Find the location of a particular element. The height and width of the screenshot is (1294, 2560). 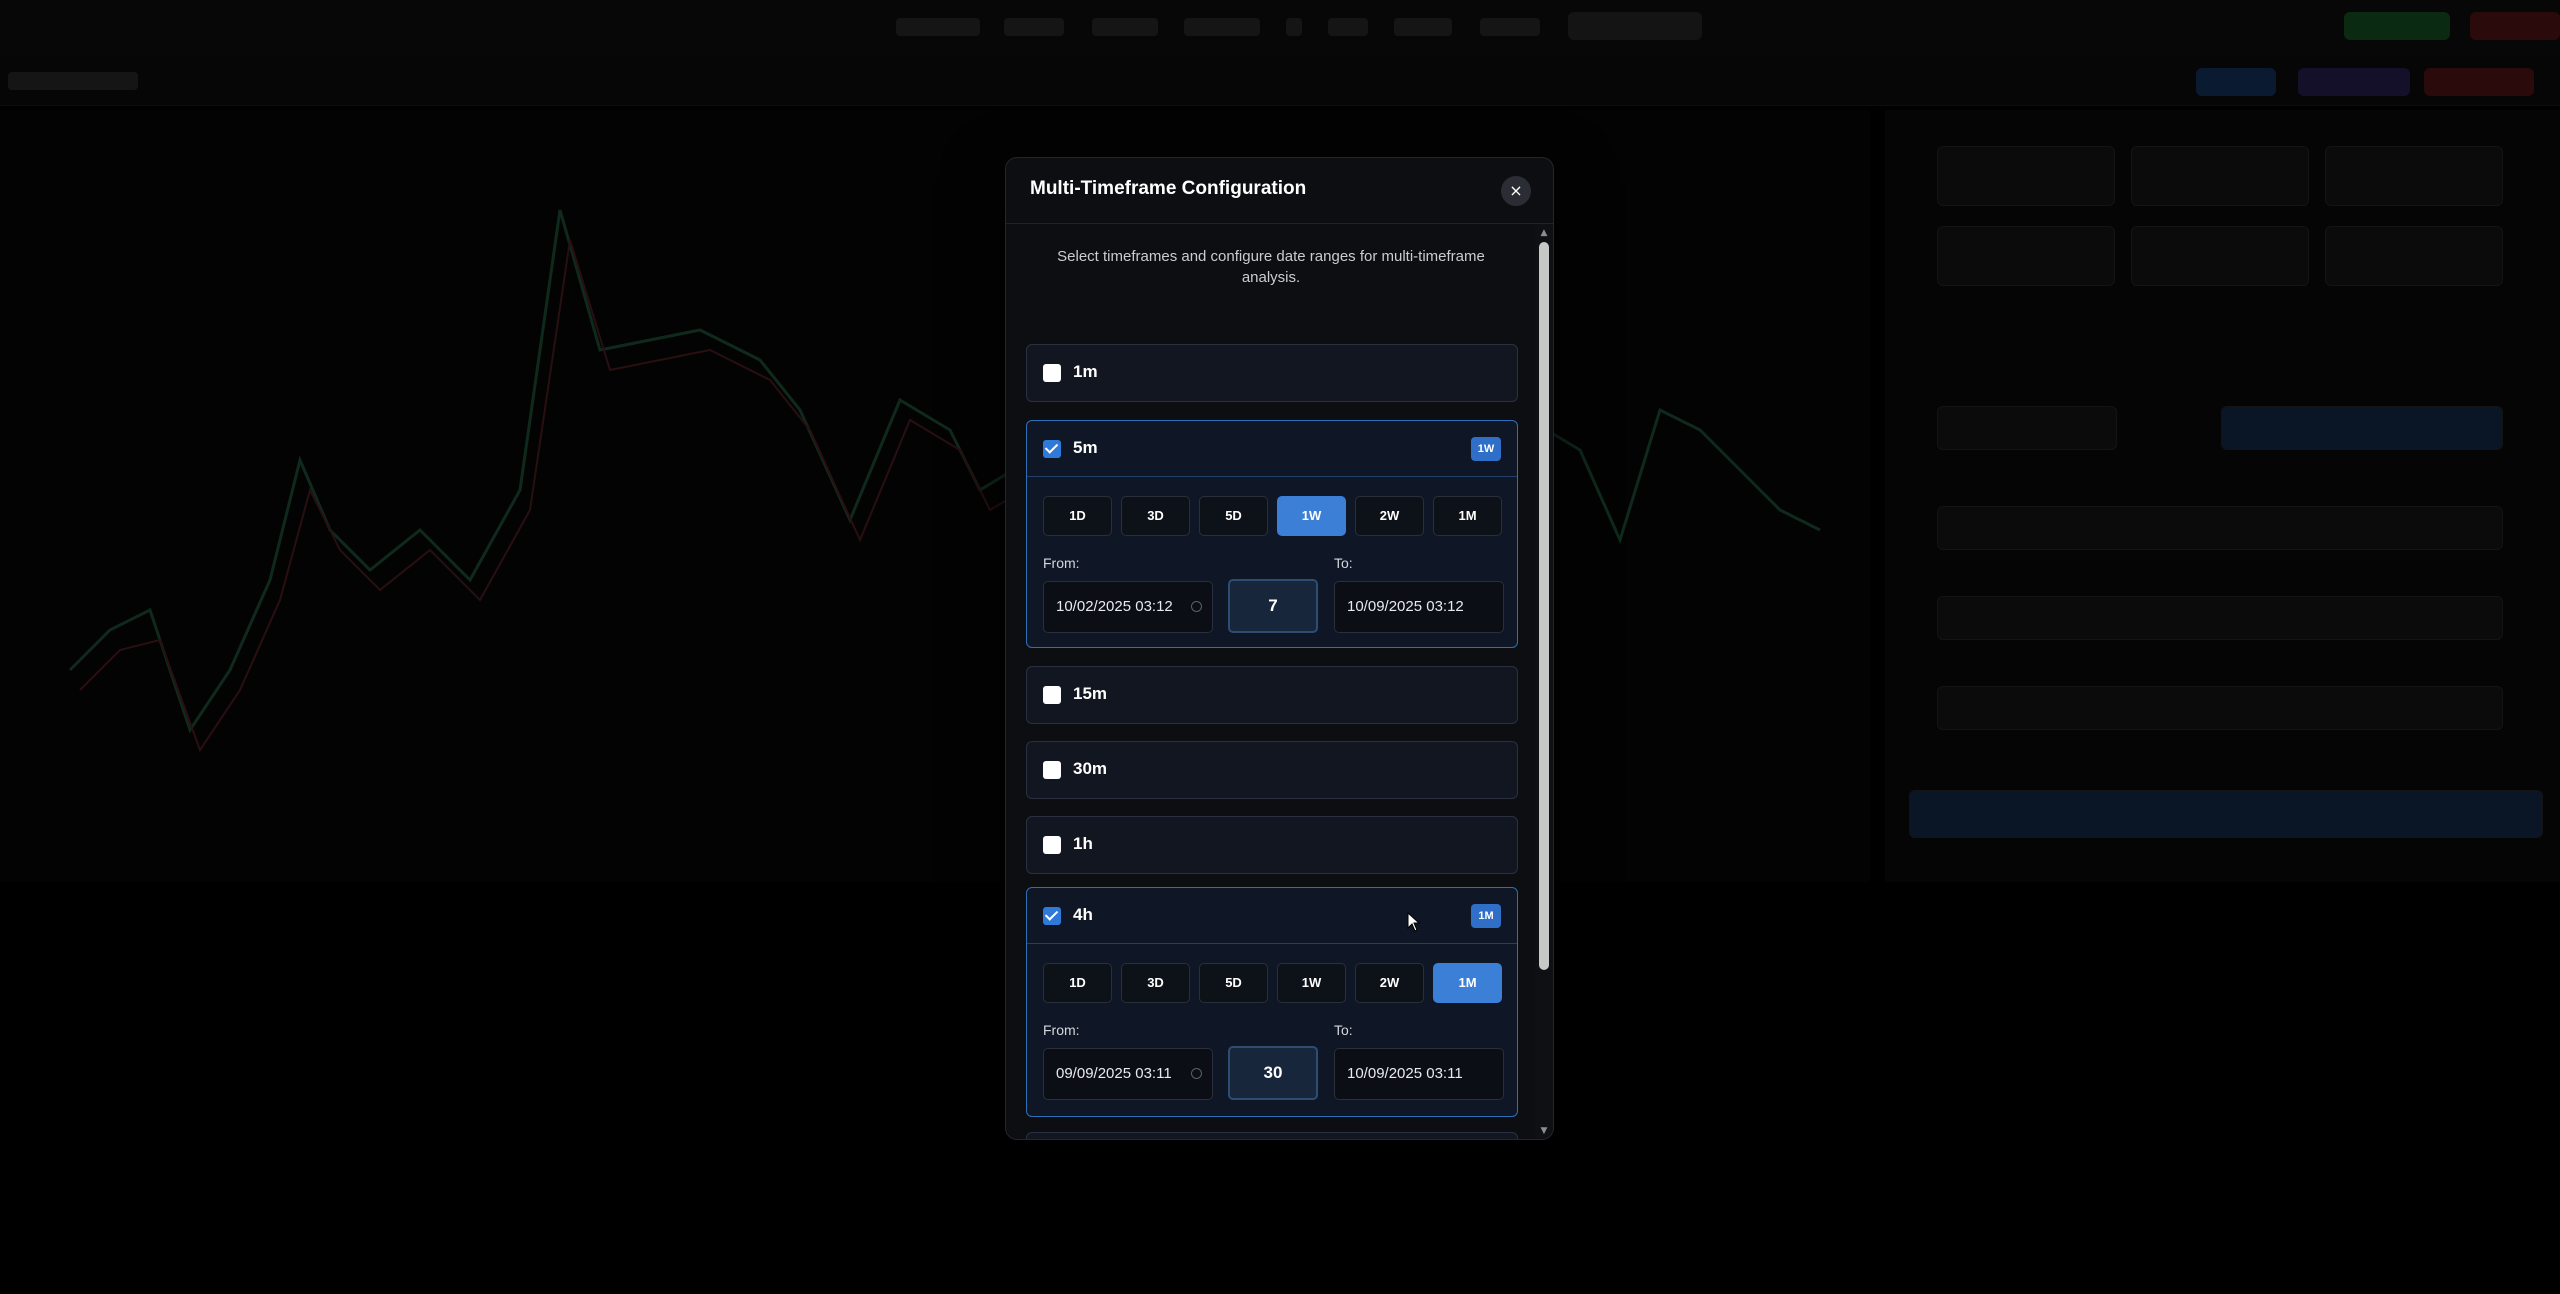

modal-header: Multi-Timeframe Configuration × is located at coordinates (1279, 191).